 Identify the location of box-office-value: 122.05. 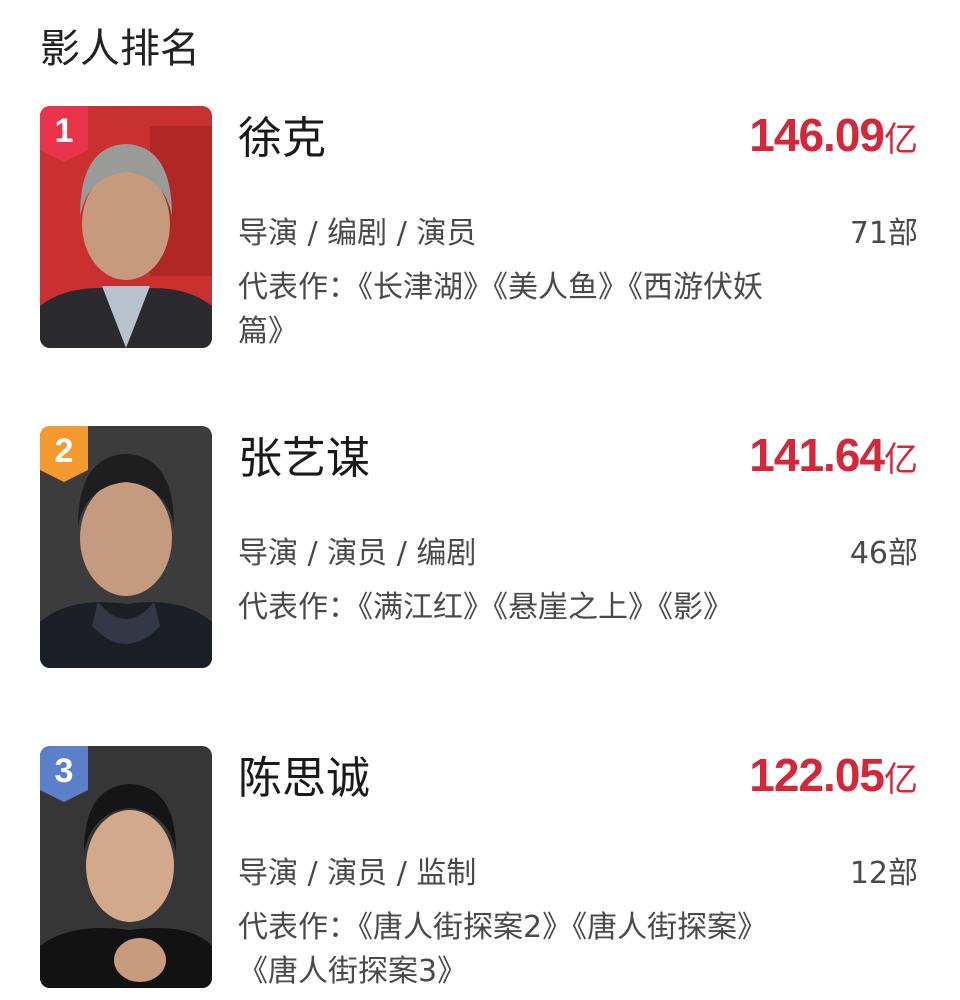
(817, 775).